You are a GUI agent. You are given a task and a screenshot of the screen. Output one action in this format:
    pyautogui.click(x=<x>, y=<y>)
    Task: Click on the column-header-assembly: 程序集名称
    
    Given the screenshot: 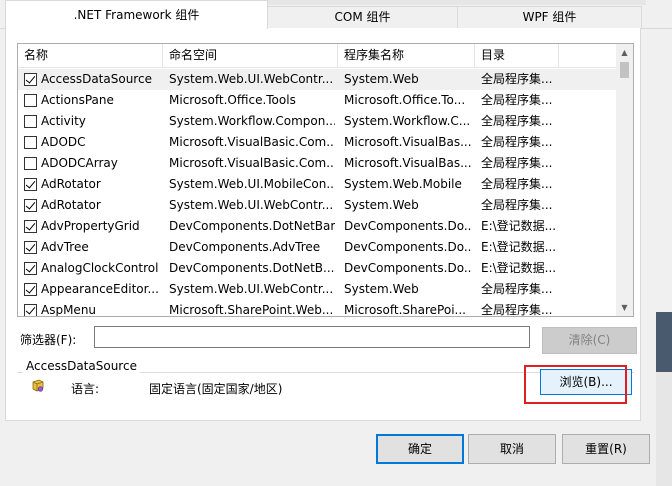 What is the action you would take?
    pyautogui.click(x=406, y=56)
    